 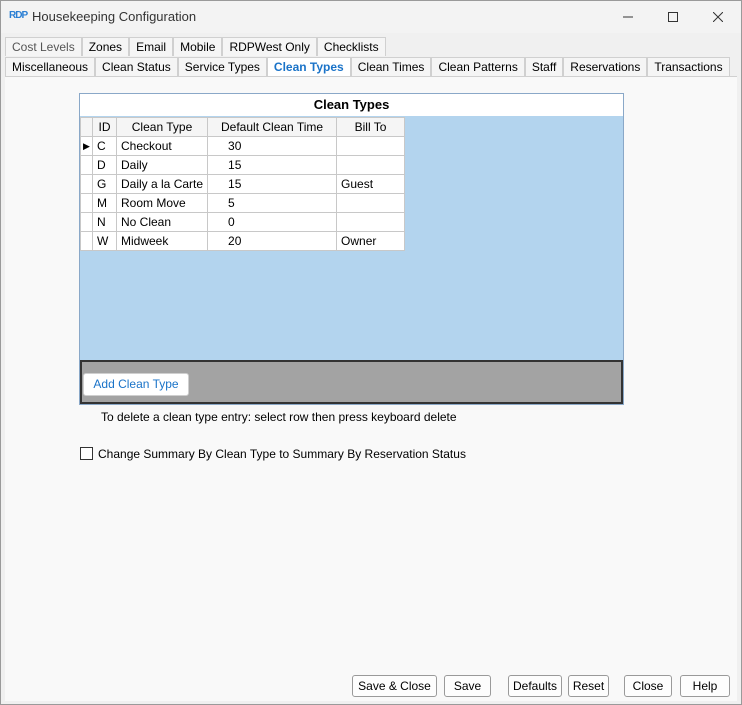 I want to click on table-row: G Daily a la Carte 15 Guest, so click(x=243, y=184).